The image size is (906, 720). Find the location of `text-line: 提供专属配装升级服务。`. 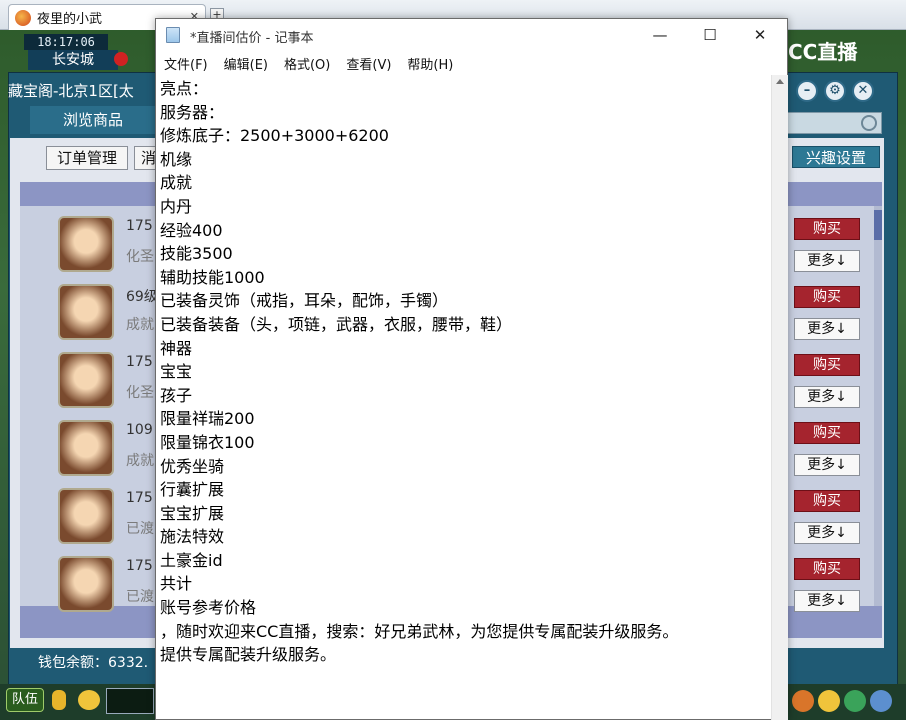

text-line: 提供专属配装升级服务。 is located at coordinates (248, 655).